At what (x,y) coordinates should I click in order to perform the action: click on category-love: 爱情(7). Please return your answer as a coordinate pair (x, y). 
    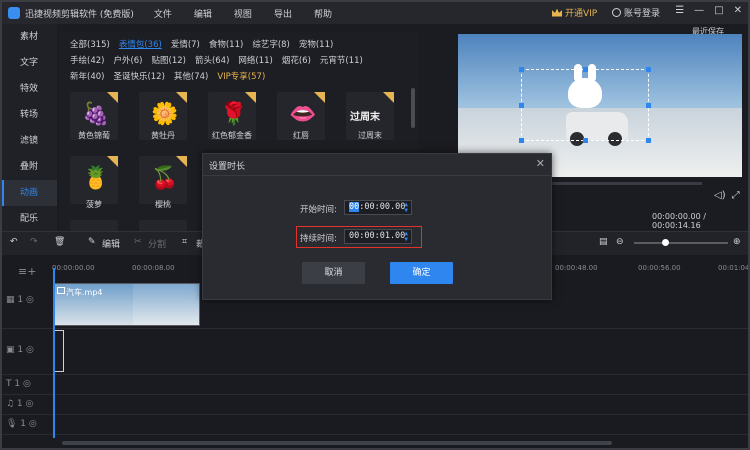
    Looking at the image, I should click on (185, 44).